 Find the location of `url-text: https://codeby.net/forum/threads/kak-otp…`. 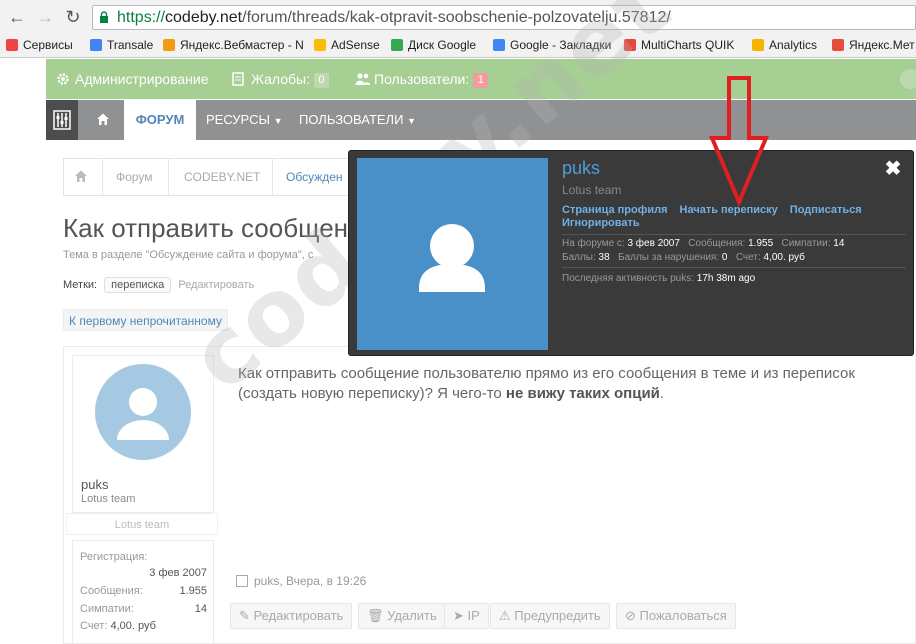

url-text: https://codeby.net/forum/threads/kak-otp… is located at coordinates (394, 17).